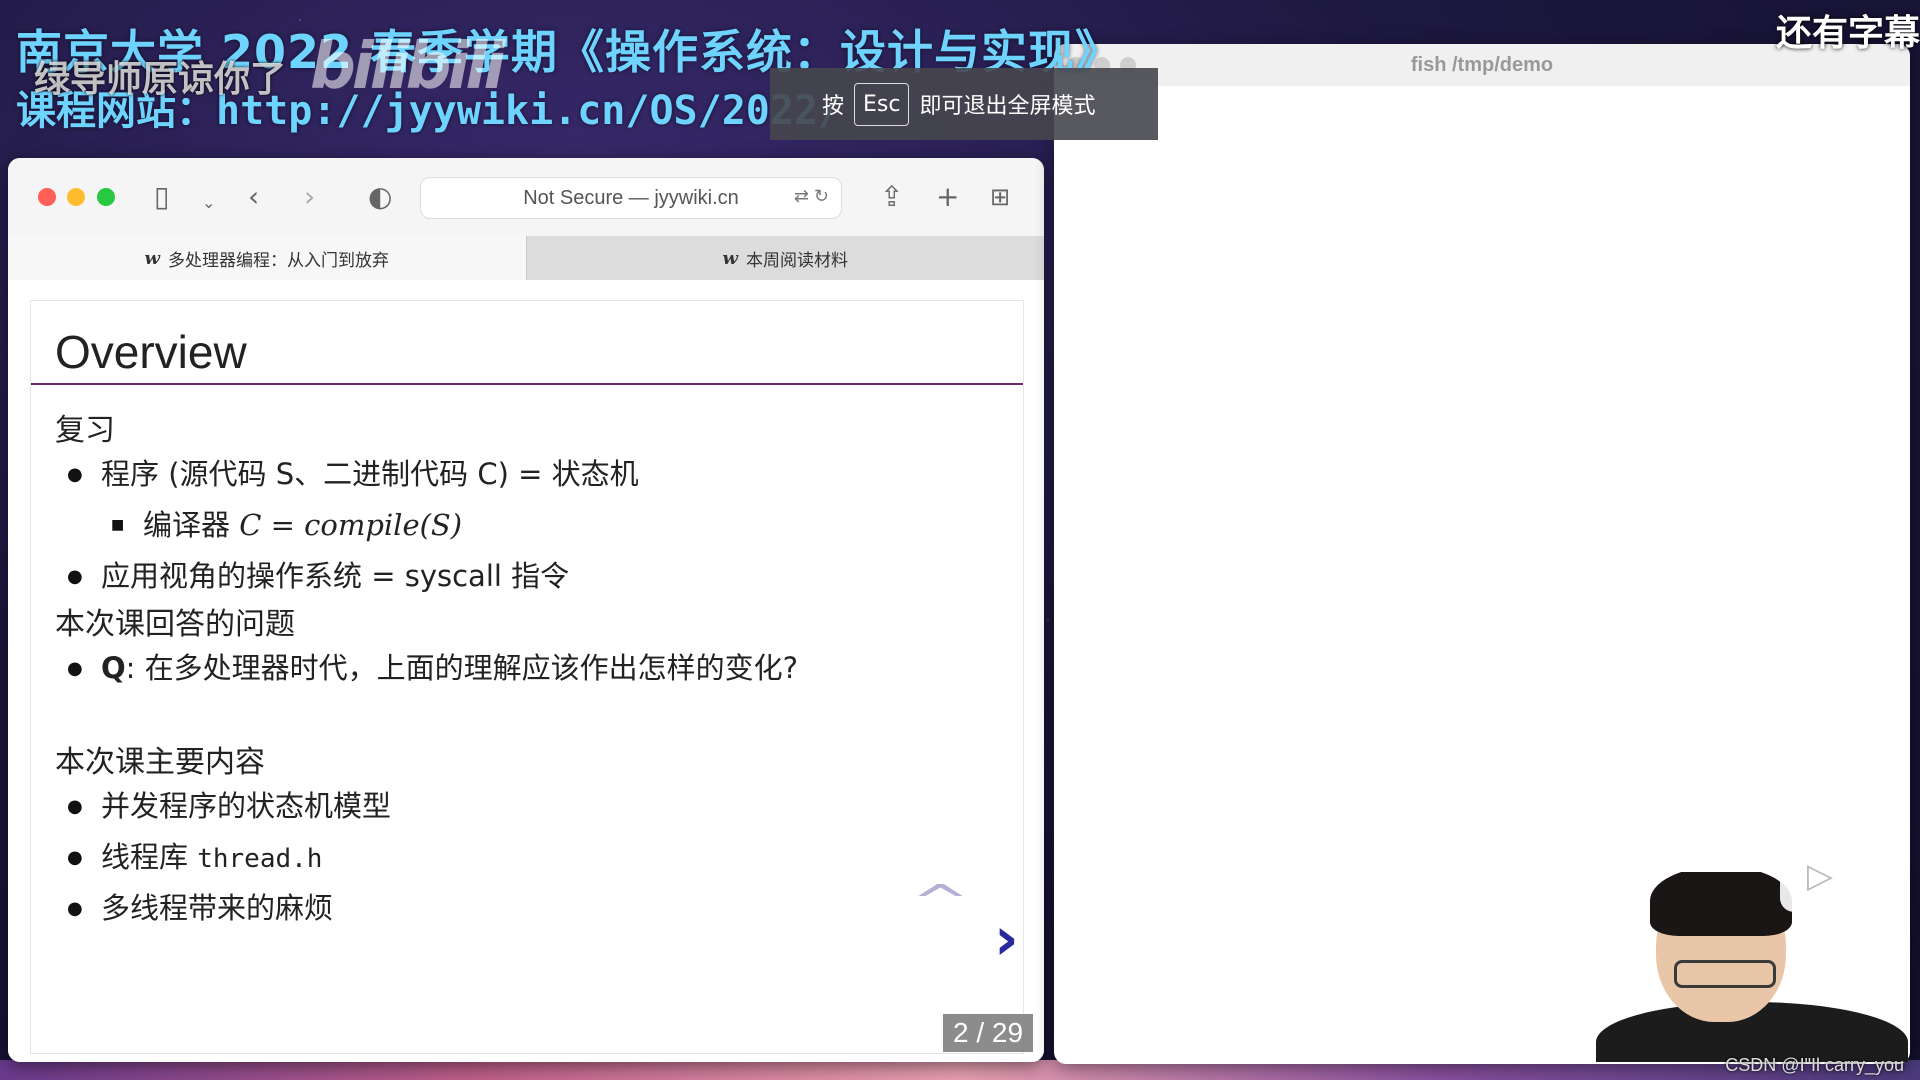 This screenshot has width=1920, height=1080. I want to click on list-item-compile: 编译器 C = compile(S), so click(353, 525).